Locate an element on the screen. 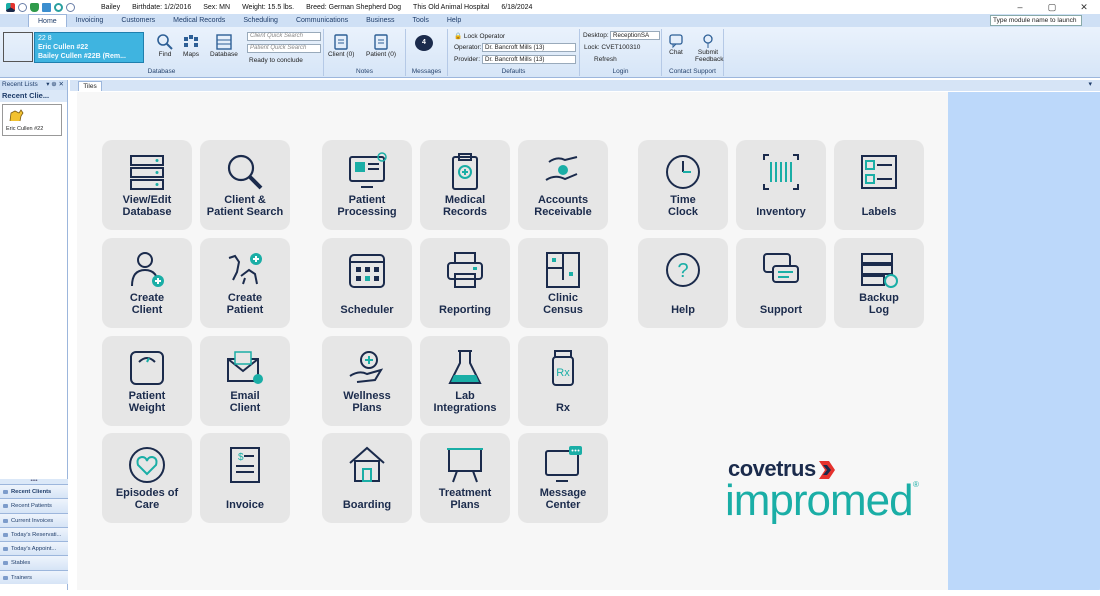 The height and width of the screenshot is (596, 1100). messages-button: 4 is located at coordinates (424, 43).